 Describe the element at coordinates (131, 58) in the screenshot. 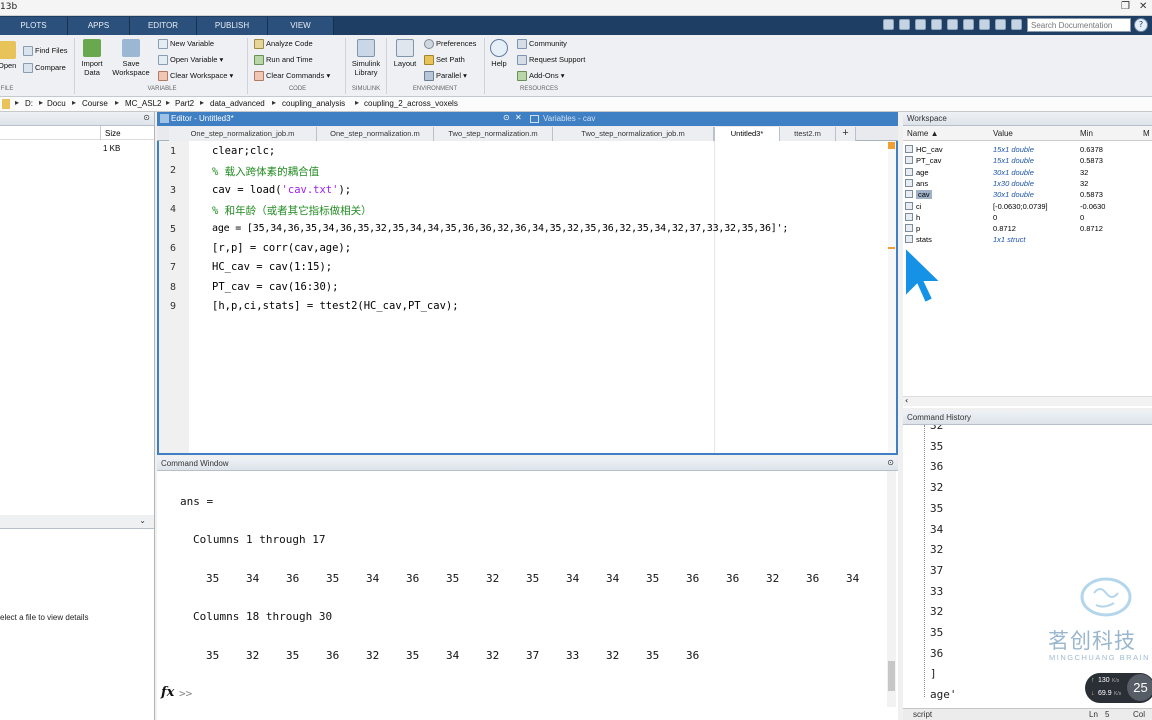

I see `save-workspace-button: Save Workspace` at that location.